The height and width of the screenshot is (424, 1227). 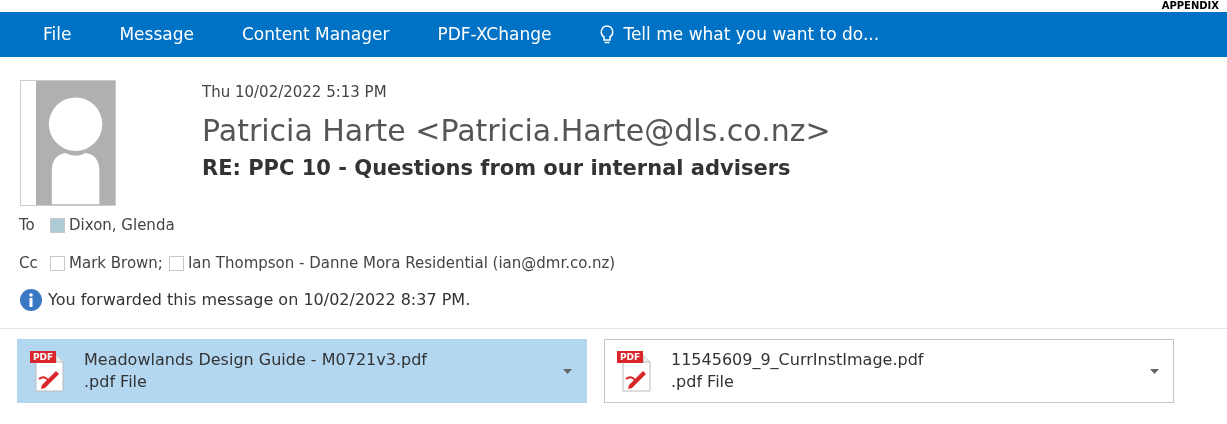 What do you see at coordinates (259, 300) in the screenshot?
I see `forwarded-notice: You forwarded this message on 10/02/2022 8:37 PM.` at bounding box center [259, 300].